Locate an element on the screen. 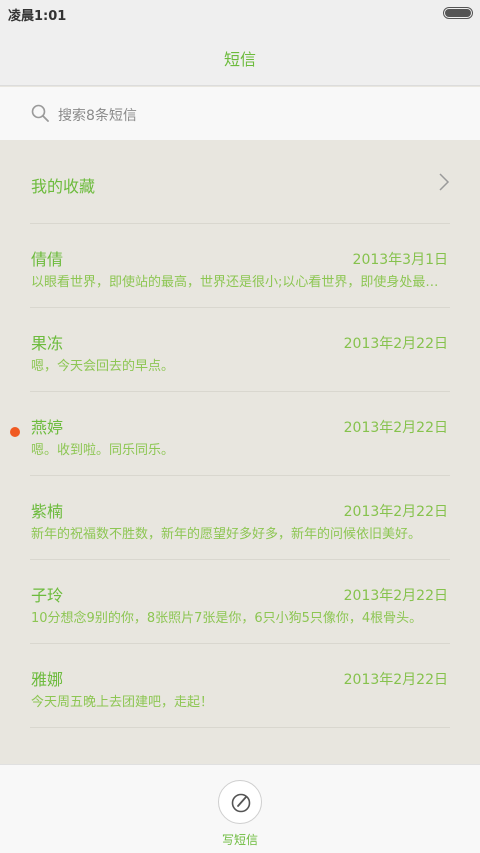  chevron-right-icon is located at coordinates (444, 182).